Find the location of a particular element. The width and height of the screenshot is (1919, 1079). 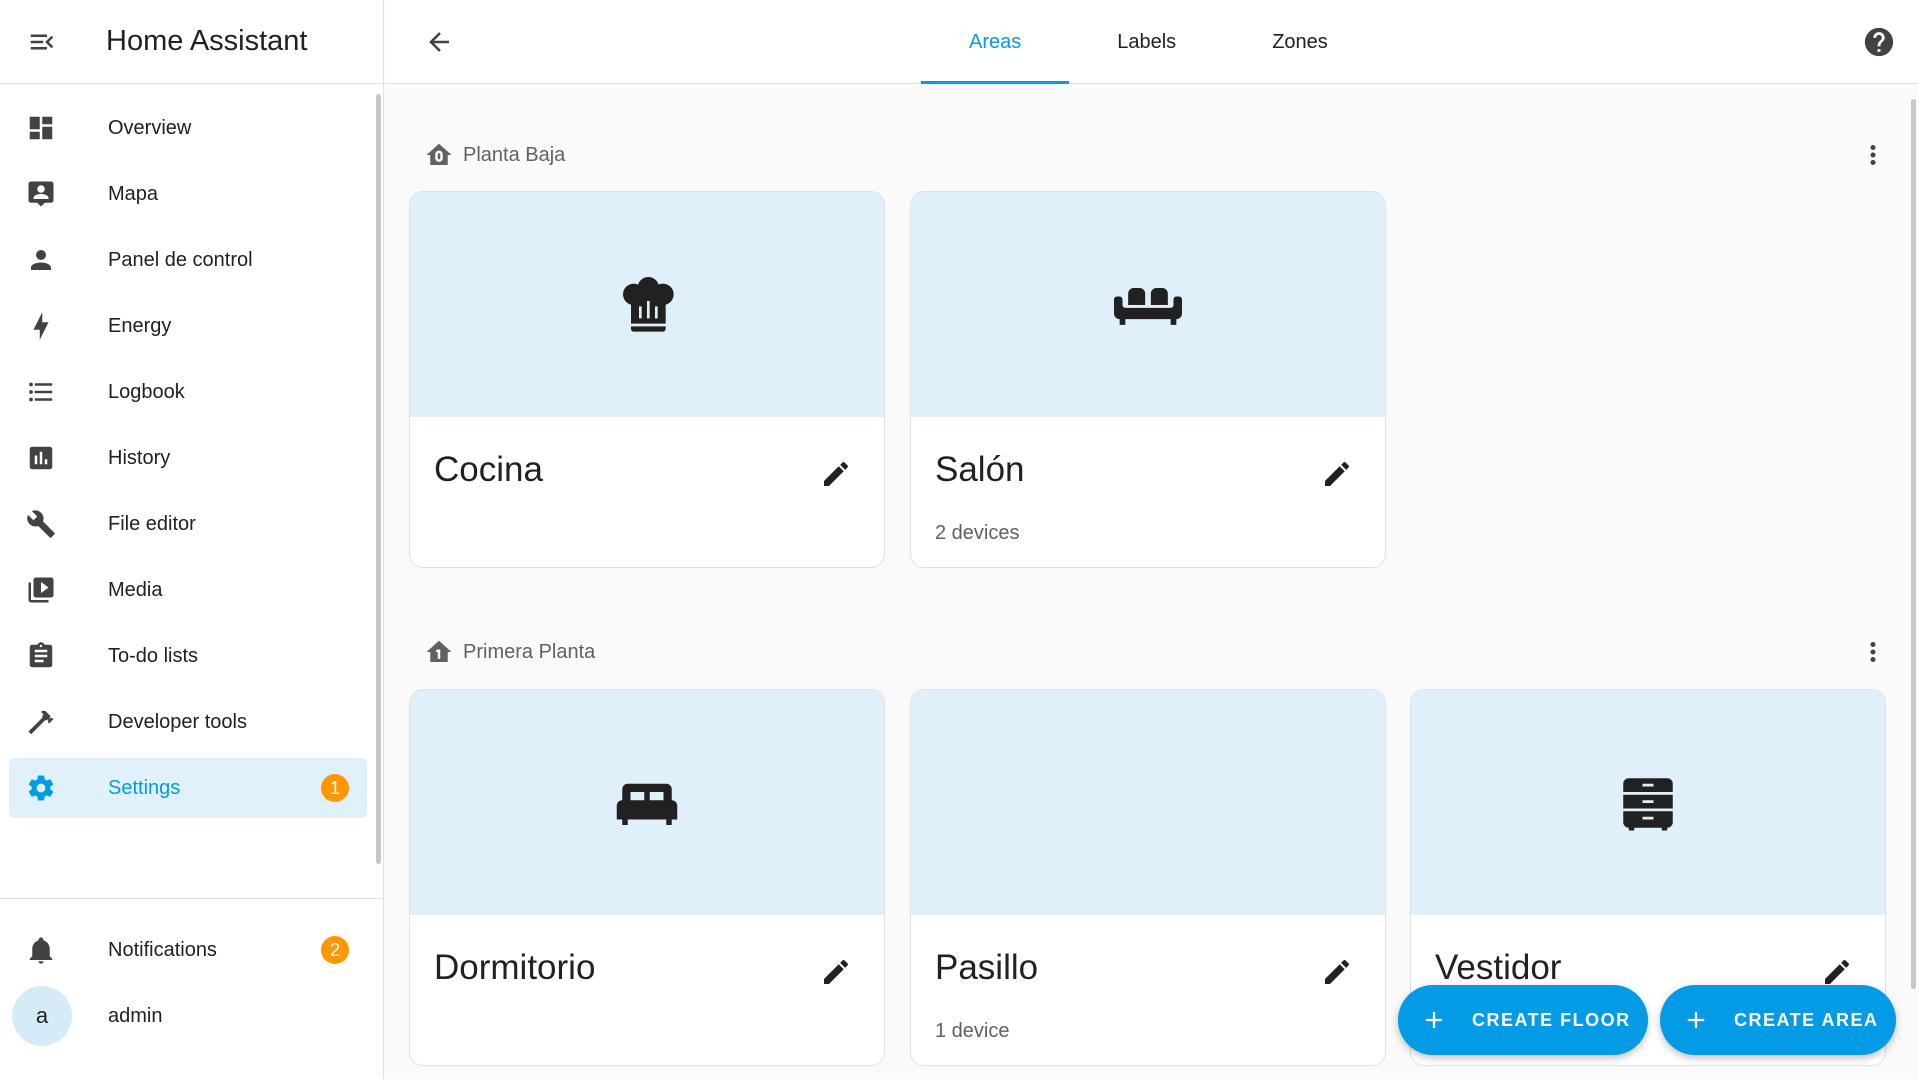

bell-icon is located at coordinates (41, 950).